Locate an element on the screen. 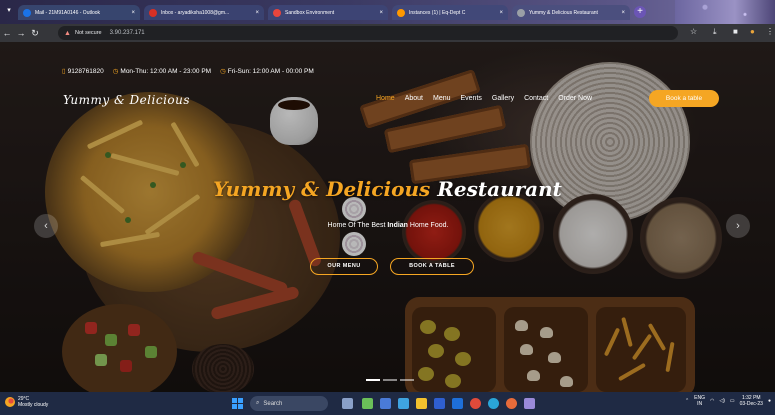 The height and width of the screenshot is (415, 775). globe-icon is located at coordinates (521, 12).